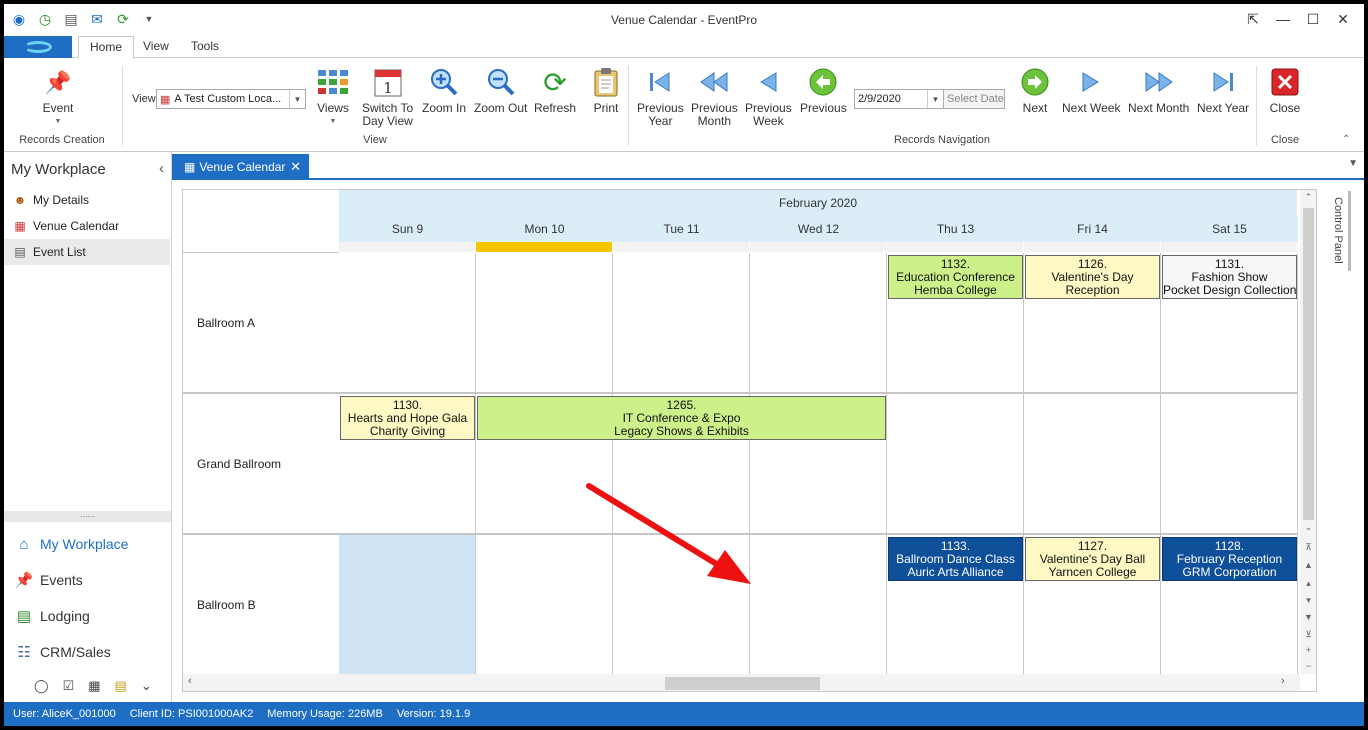 Image resolution: width=1368 pixels, height=730 pixels. Describe the element at coordinates (1308, 197) in the screenshot. I see `scroll-up-icon: ⌃` at that location.